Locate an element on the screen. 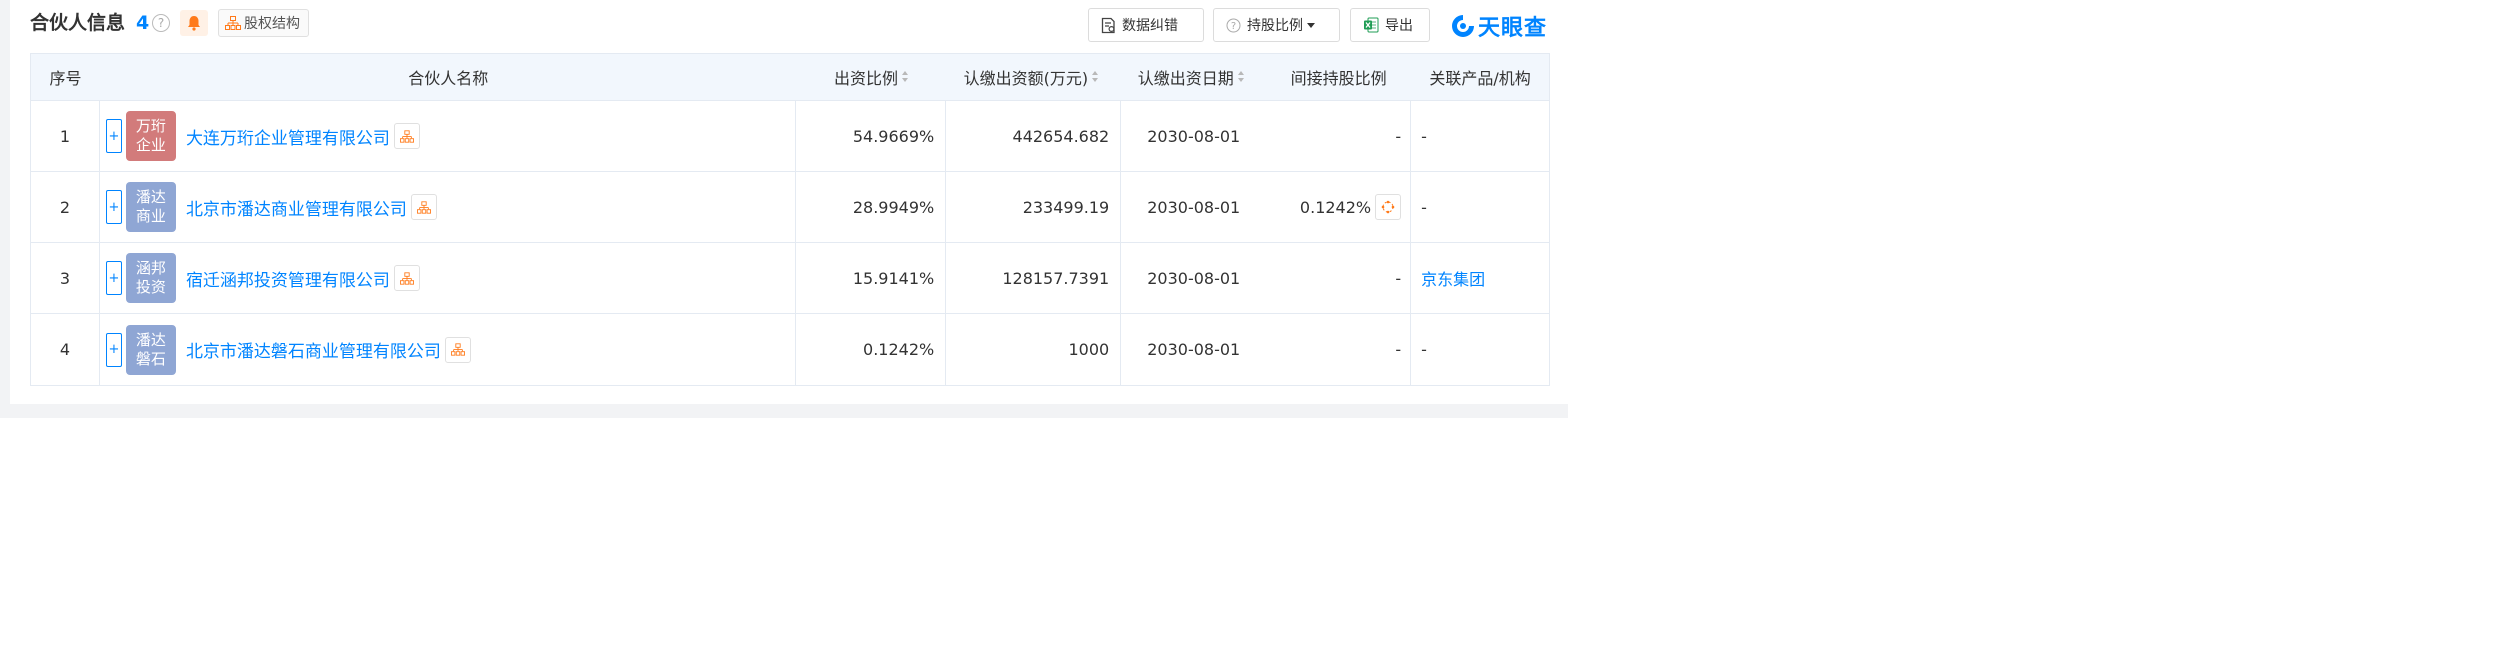  col-contribution-ratio-label: 出资比例 is located at coordinates (865, 78).